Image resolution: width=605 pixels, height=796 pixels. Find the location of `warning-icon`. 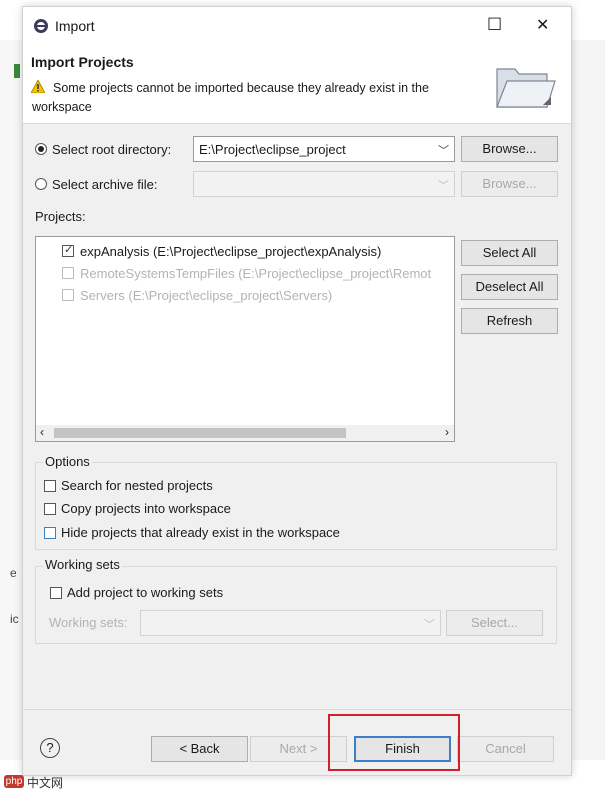

warning-icon is located at coordinates (38, 86).